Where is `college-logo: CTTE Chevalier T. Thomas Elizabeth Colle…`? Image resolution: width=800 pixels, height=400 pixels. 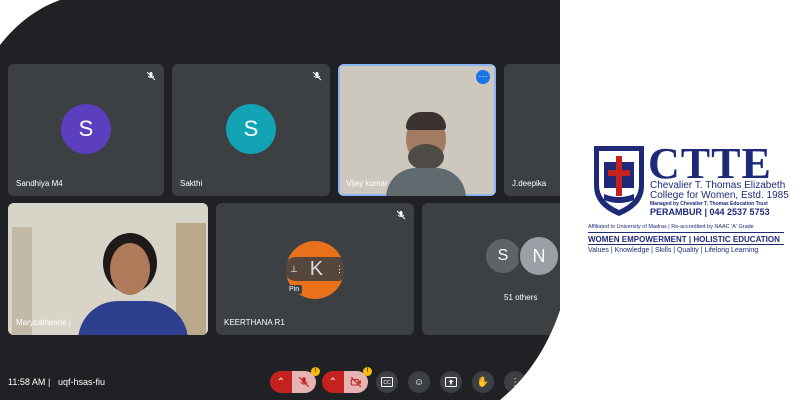 college-logo: CTTE Chevalier T. Thomas Elizabeth Colle… is located at coordinates (688, 200).